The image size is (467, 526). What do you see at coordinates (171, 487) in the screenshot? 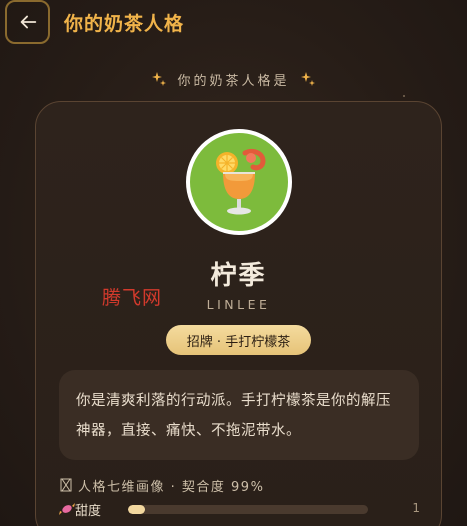
I see `dimensions-header-text: 人格七维画像 · 契合度 99%` at bounding box center [171, 487].